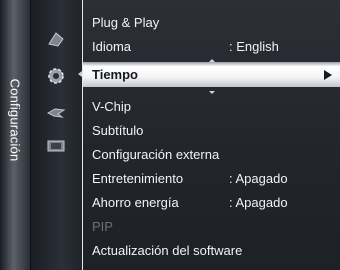 This screenshot has height=270, width=340. I want to click on menu-item-tiempo: Tiempo, so click(211, 74).